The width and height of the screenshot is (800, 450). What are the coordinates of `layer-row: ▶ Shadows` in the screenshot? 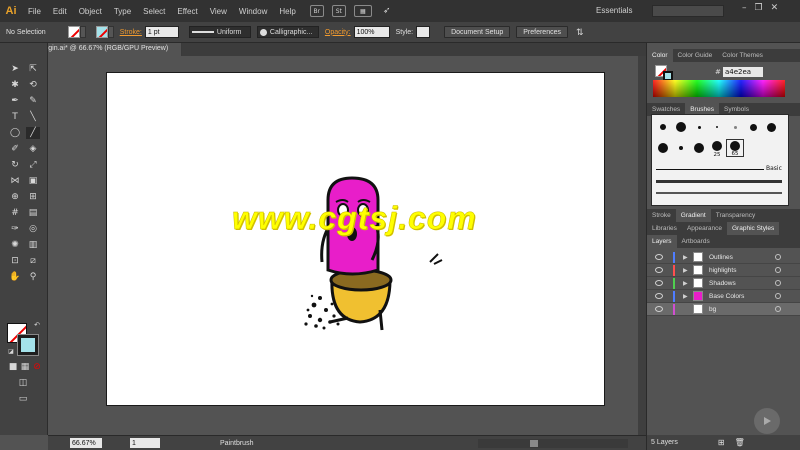 It's located at (723, 283).